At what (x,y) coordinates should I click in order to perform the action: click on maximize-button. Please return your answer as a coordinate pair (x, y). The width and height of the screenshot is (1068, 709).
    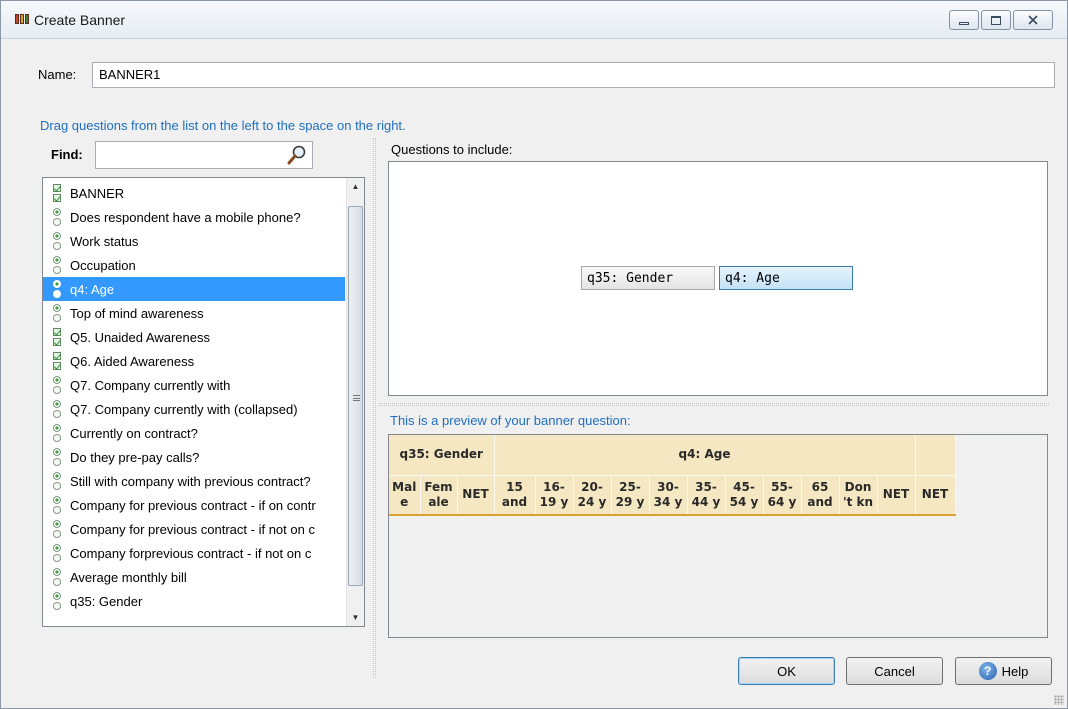
    Looking at the image, I should click on (996, 20).